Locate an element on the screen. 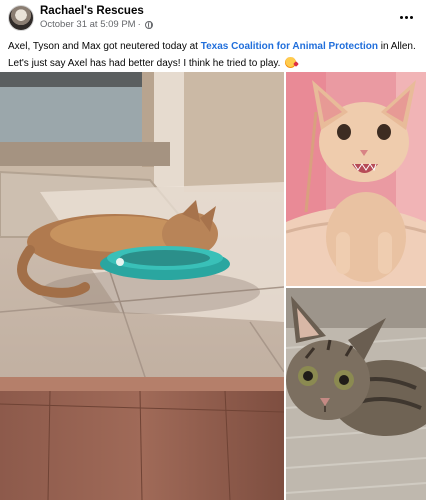 This screenshot has height=500, width=426. globe-icon is located at coordinates (148, 24).